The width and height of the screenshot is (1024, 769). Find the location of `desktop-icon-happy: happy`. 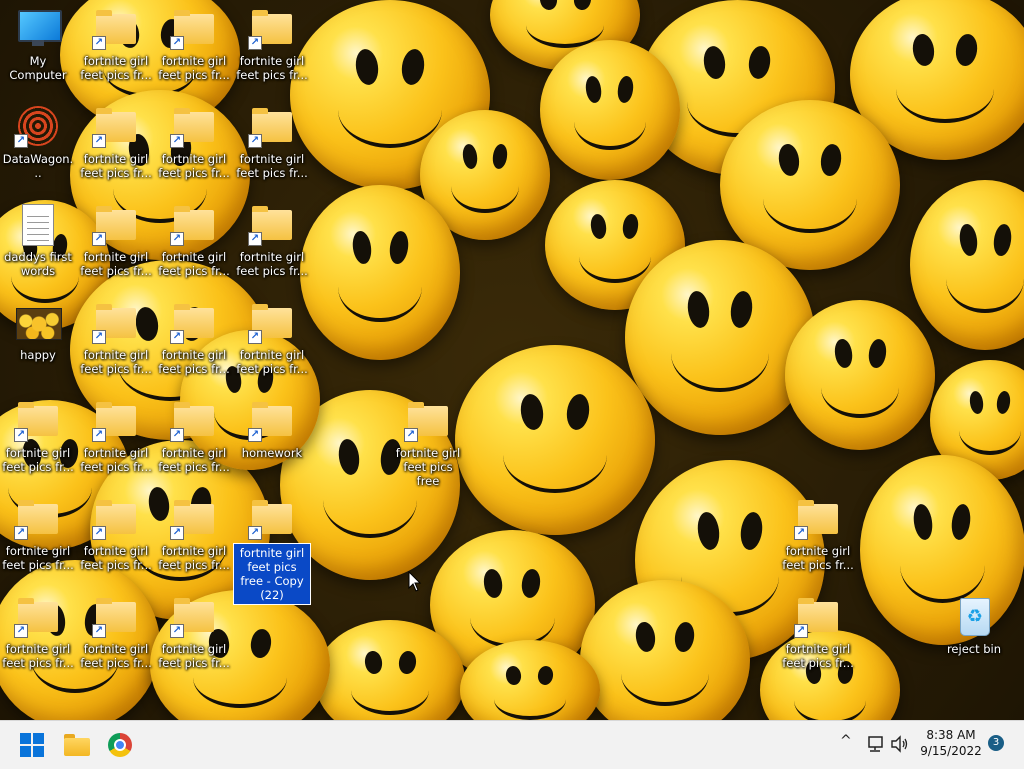

desktop-icon-happy: happy is located at coordinates (38, 332).